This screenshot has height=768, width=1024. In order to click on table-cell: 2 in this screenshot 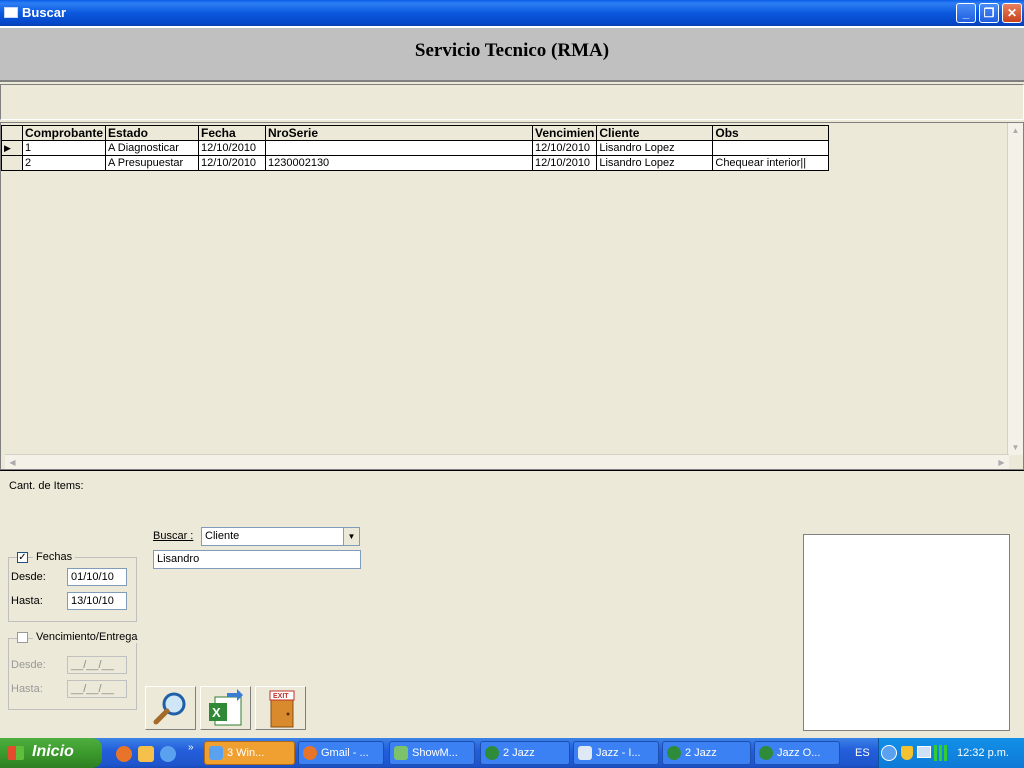, I will do `click(64, 163)`.